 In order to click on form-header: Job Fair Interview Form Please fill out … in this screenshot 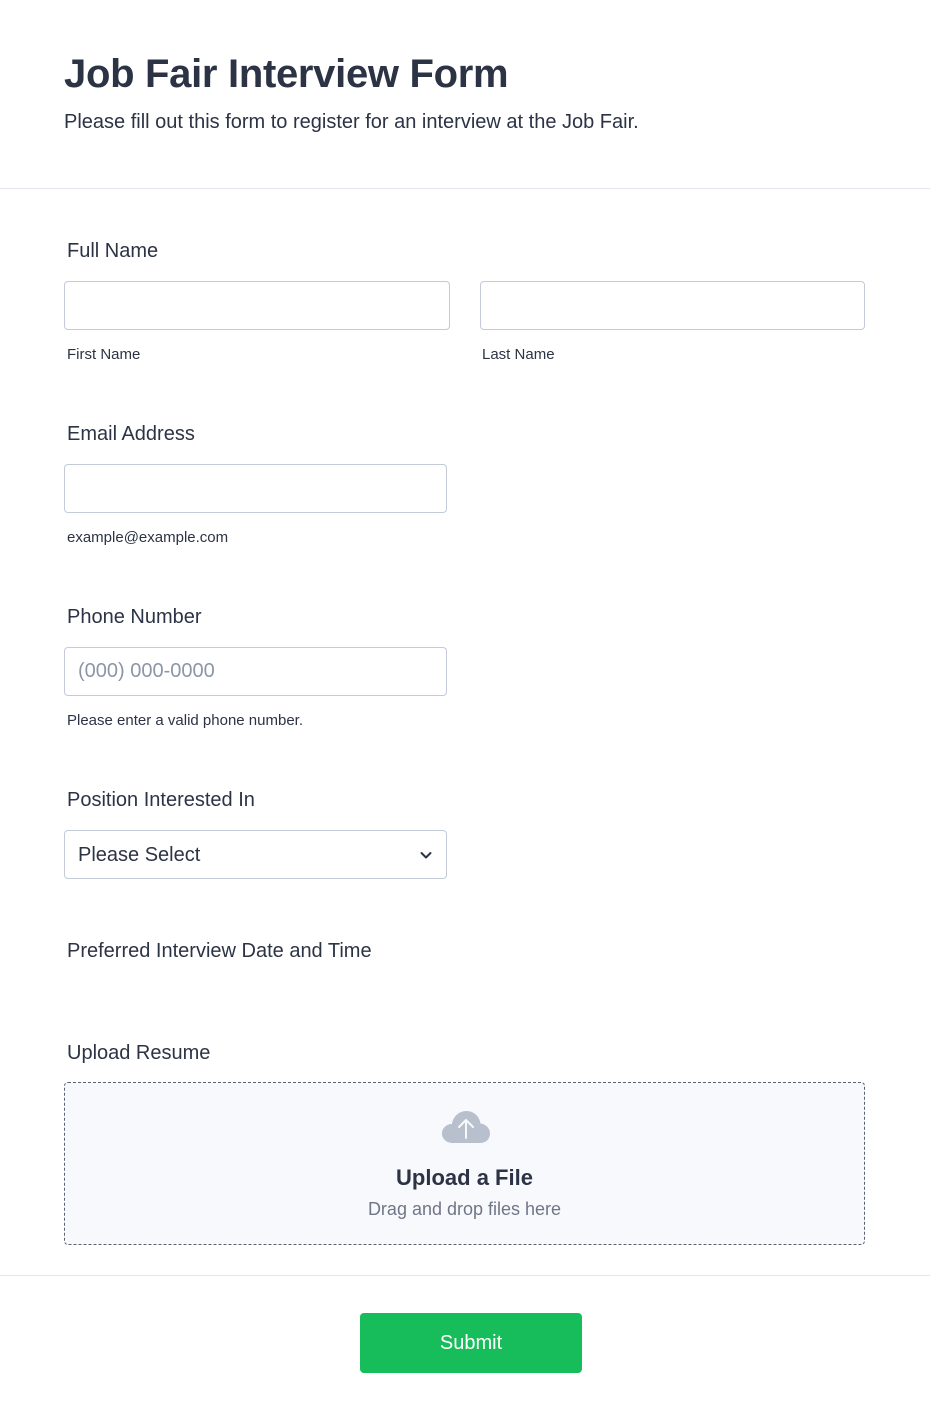, I will do `click(465, 94)`.